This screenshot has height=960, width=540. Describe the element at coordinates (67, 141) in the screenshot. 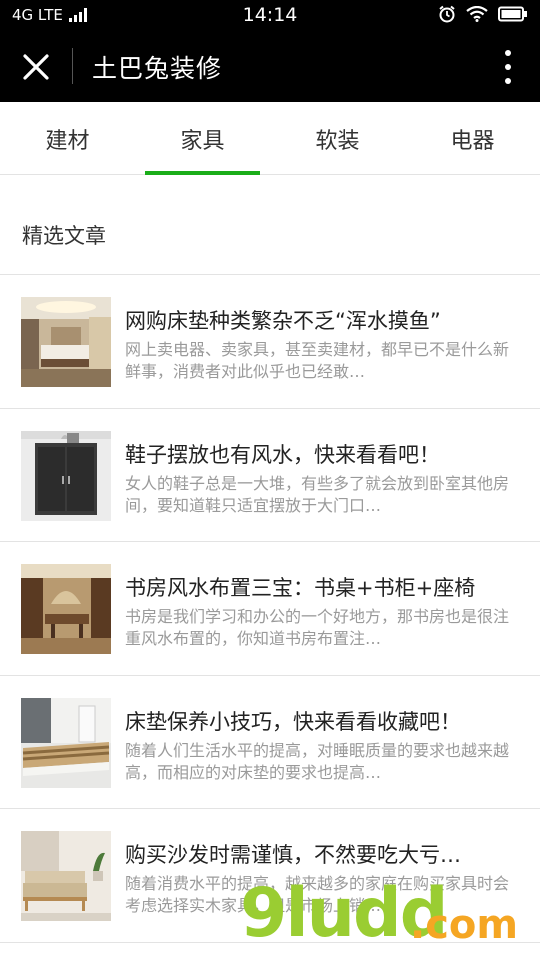

I see `tab-label: 建材` at that location.